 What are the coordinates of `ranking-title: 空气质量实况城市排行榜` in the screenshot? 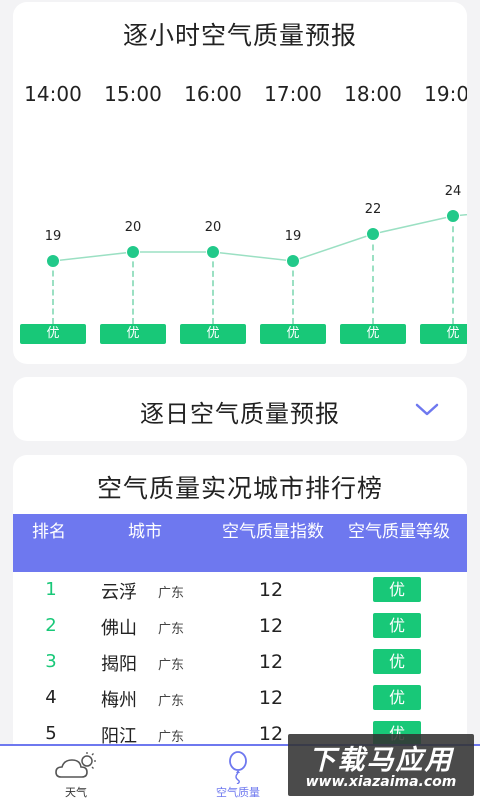 It's located at (239, 488).